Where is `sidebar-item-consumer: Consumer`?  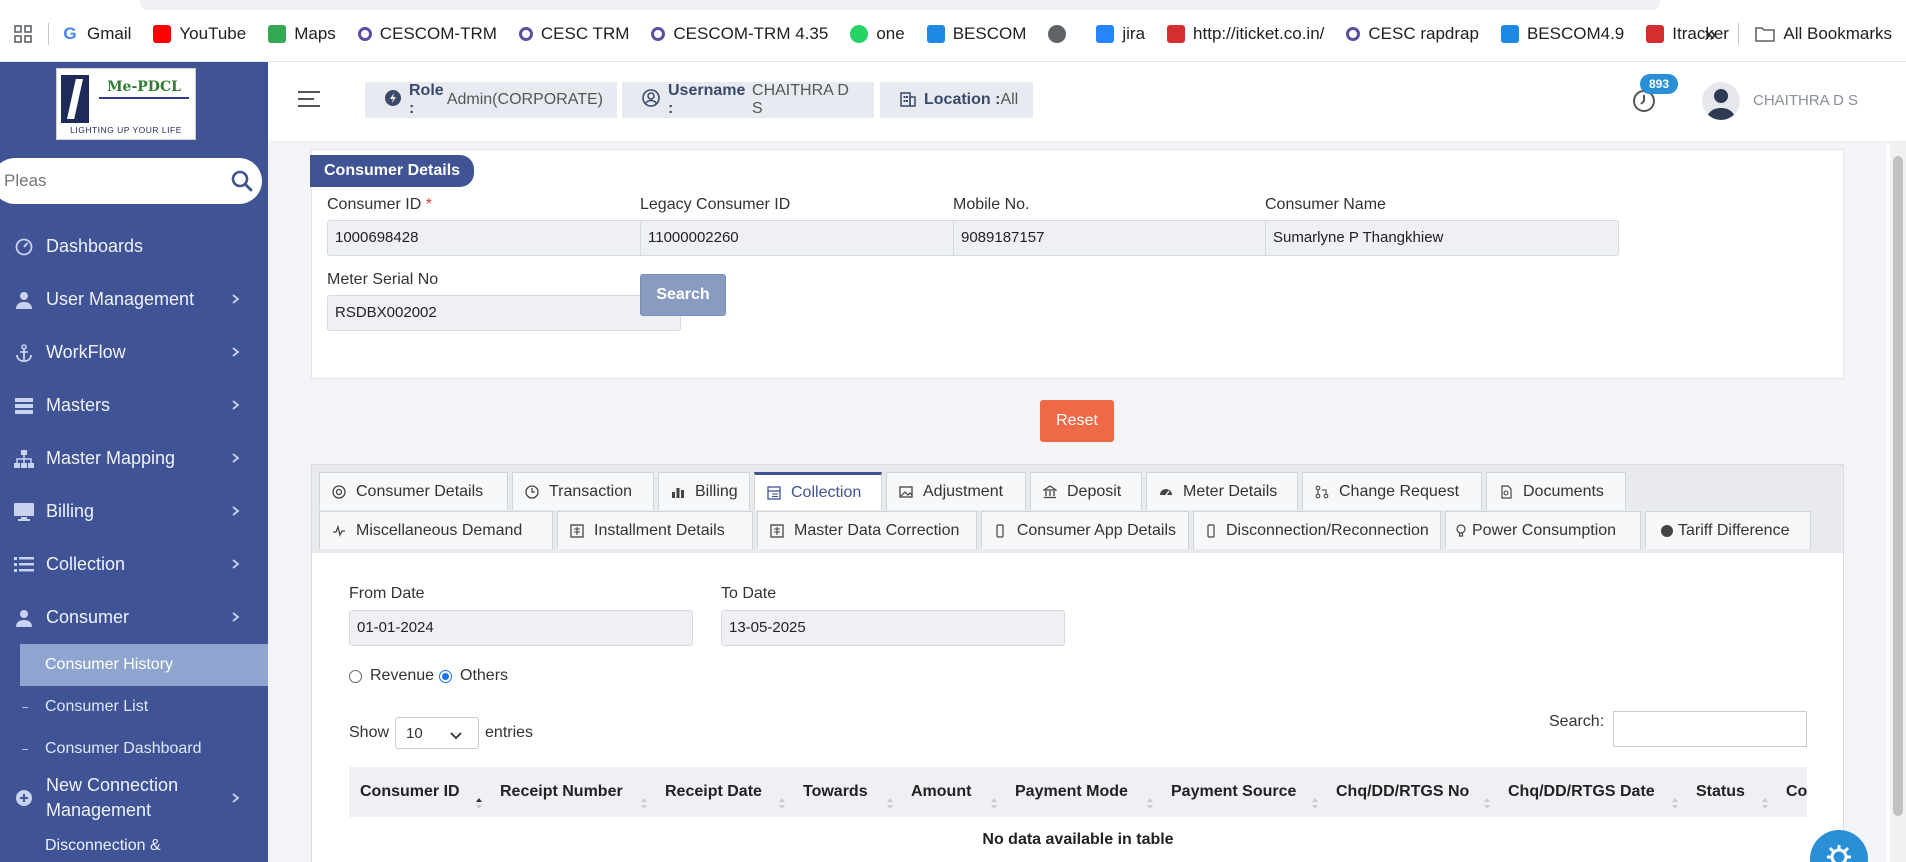
sidebar-item-consumer: Consumer is located at coordinates (134, 617).